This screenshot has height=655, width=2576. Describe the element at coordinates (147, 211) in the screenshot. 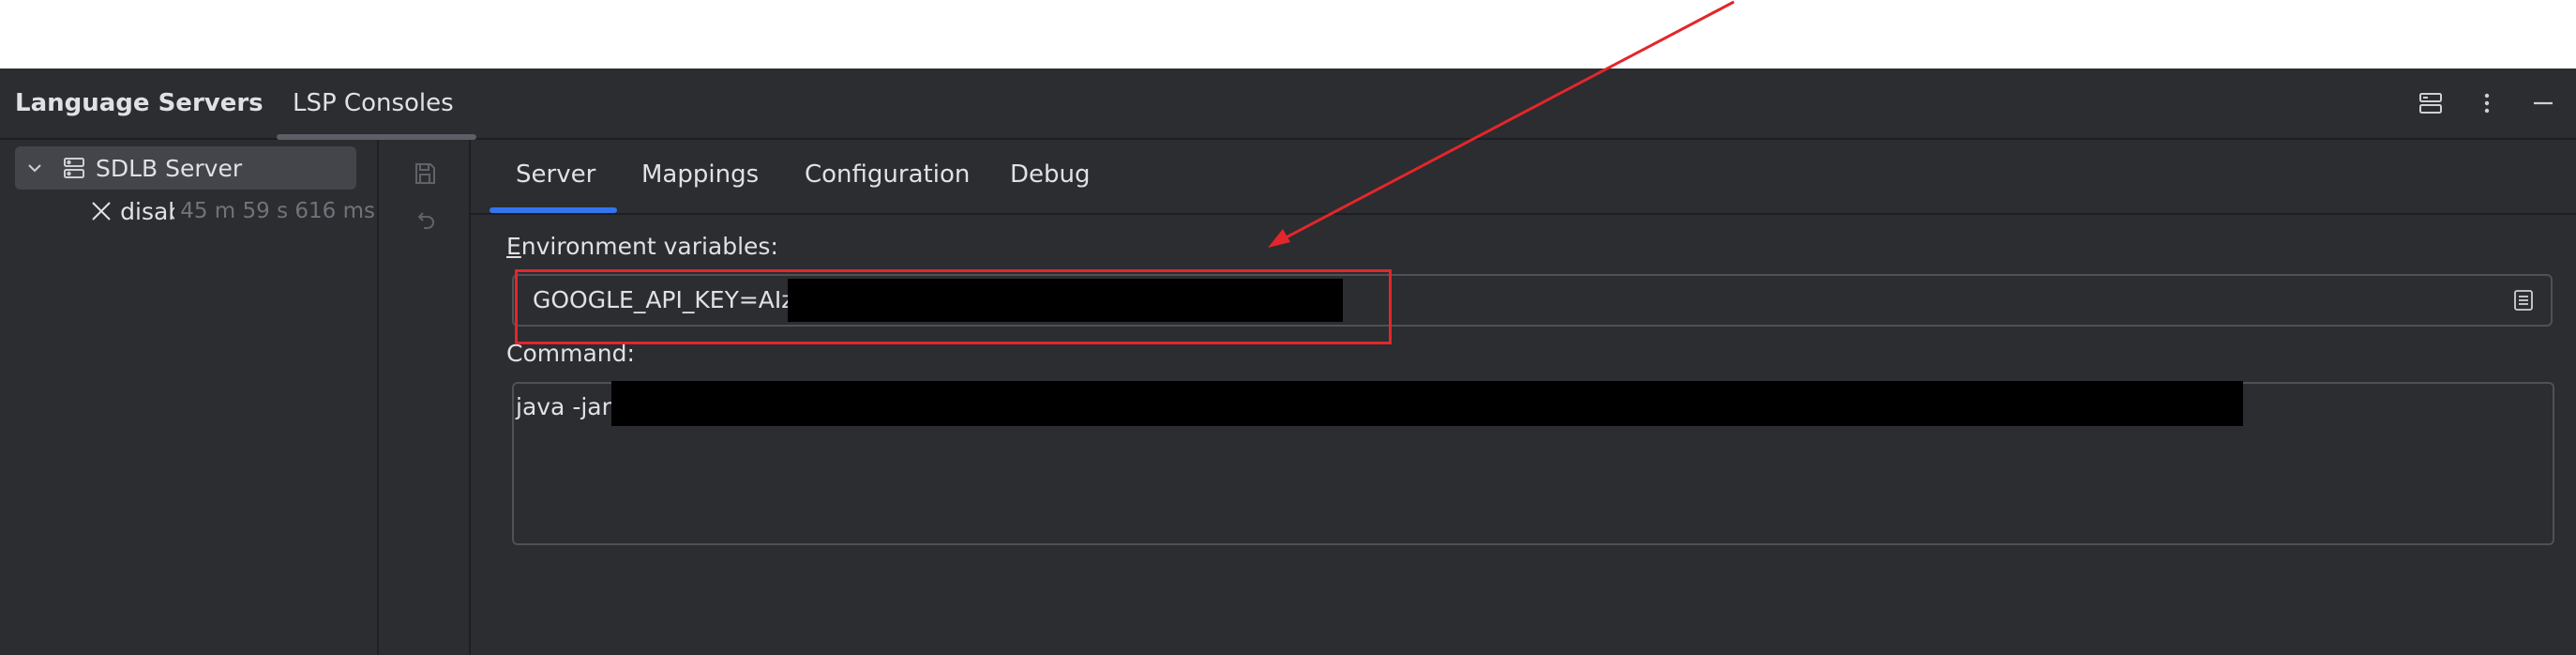

I see `tree-item-label: disab` at that location.